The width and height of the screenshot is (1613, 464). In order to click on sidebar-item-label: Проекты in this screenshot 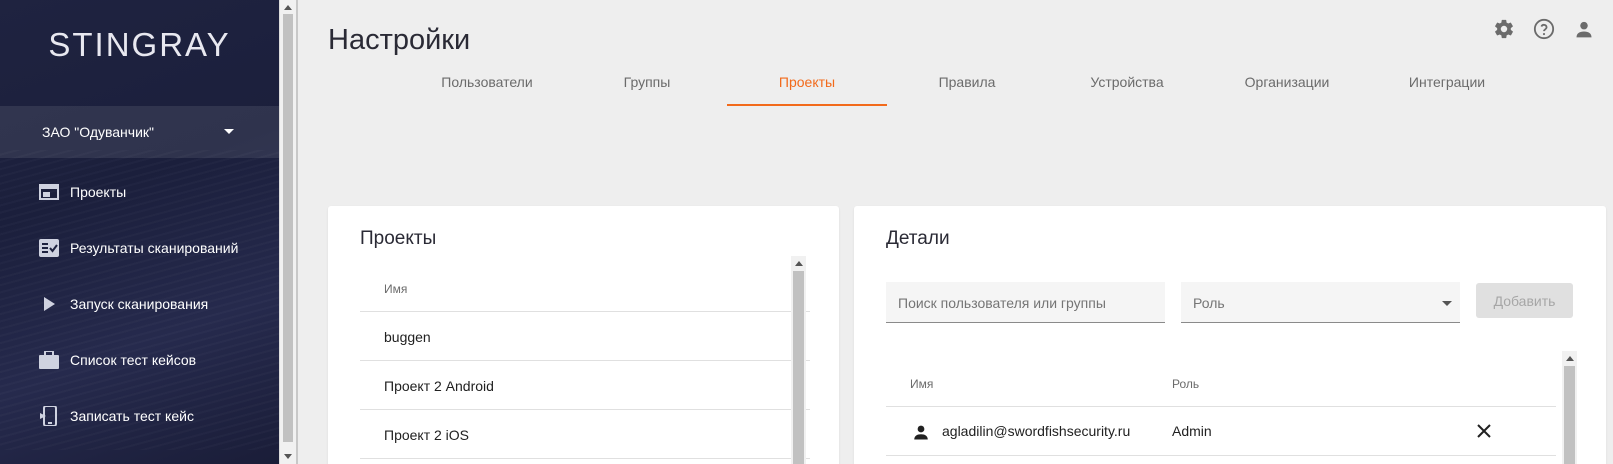, I will do `click(98, 192)`.